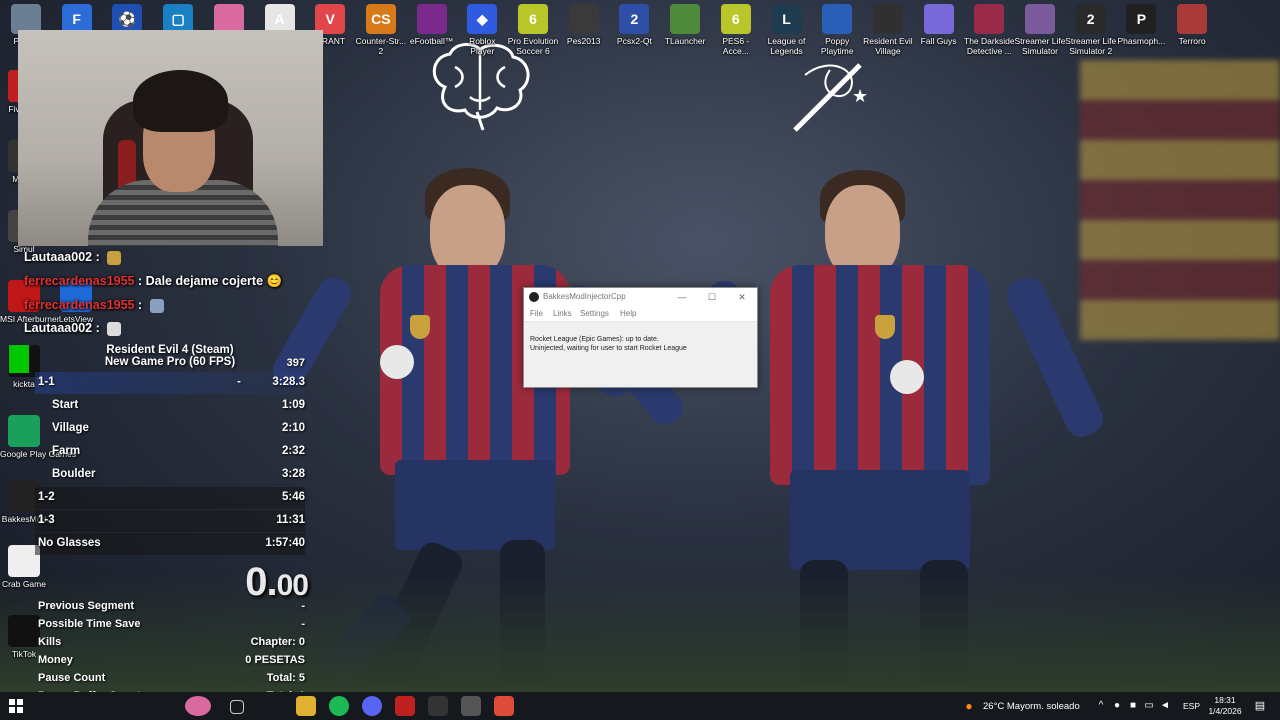 The width and height of the screenshot is (1280, 720). I want to click on desktop-icon: eFootball™, so click(432, 23).